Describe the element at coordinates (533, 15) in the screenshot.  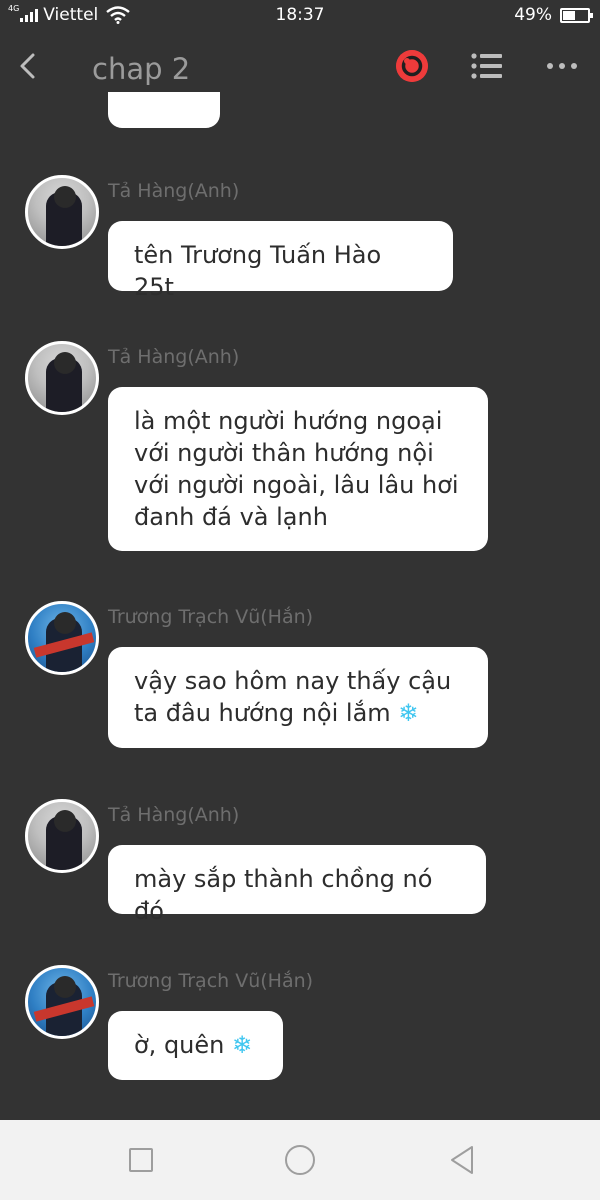
I see `battery-percent: 49%` at that location.